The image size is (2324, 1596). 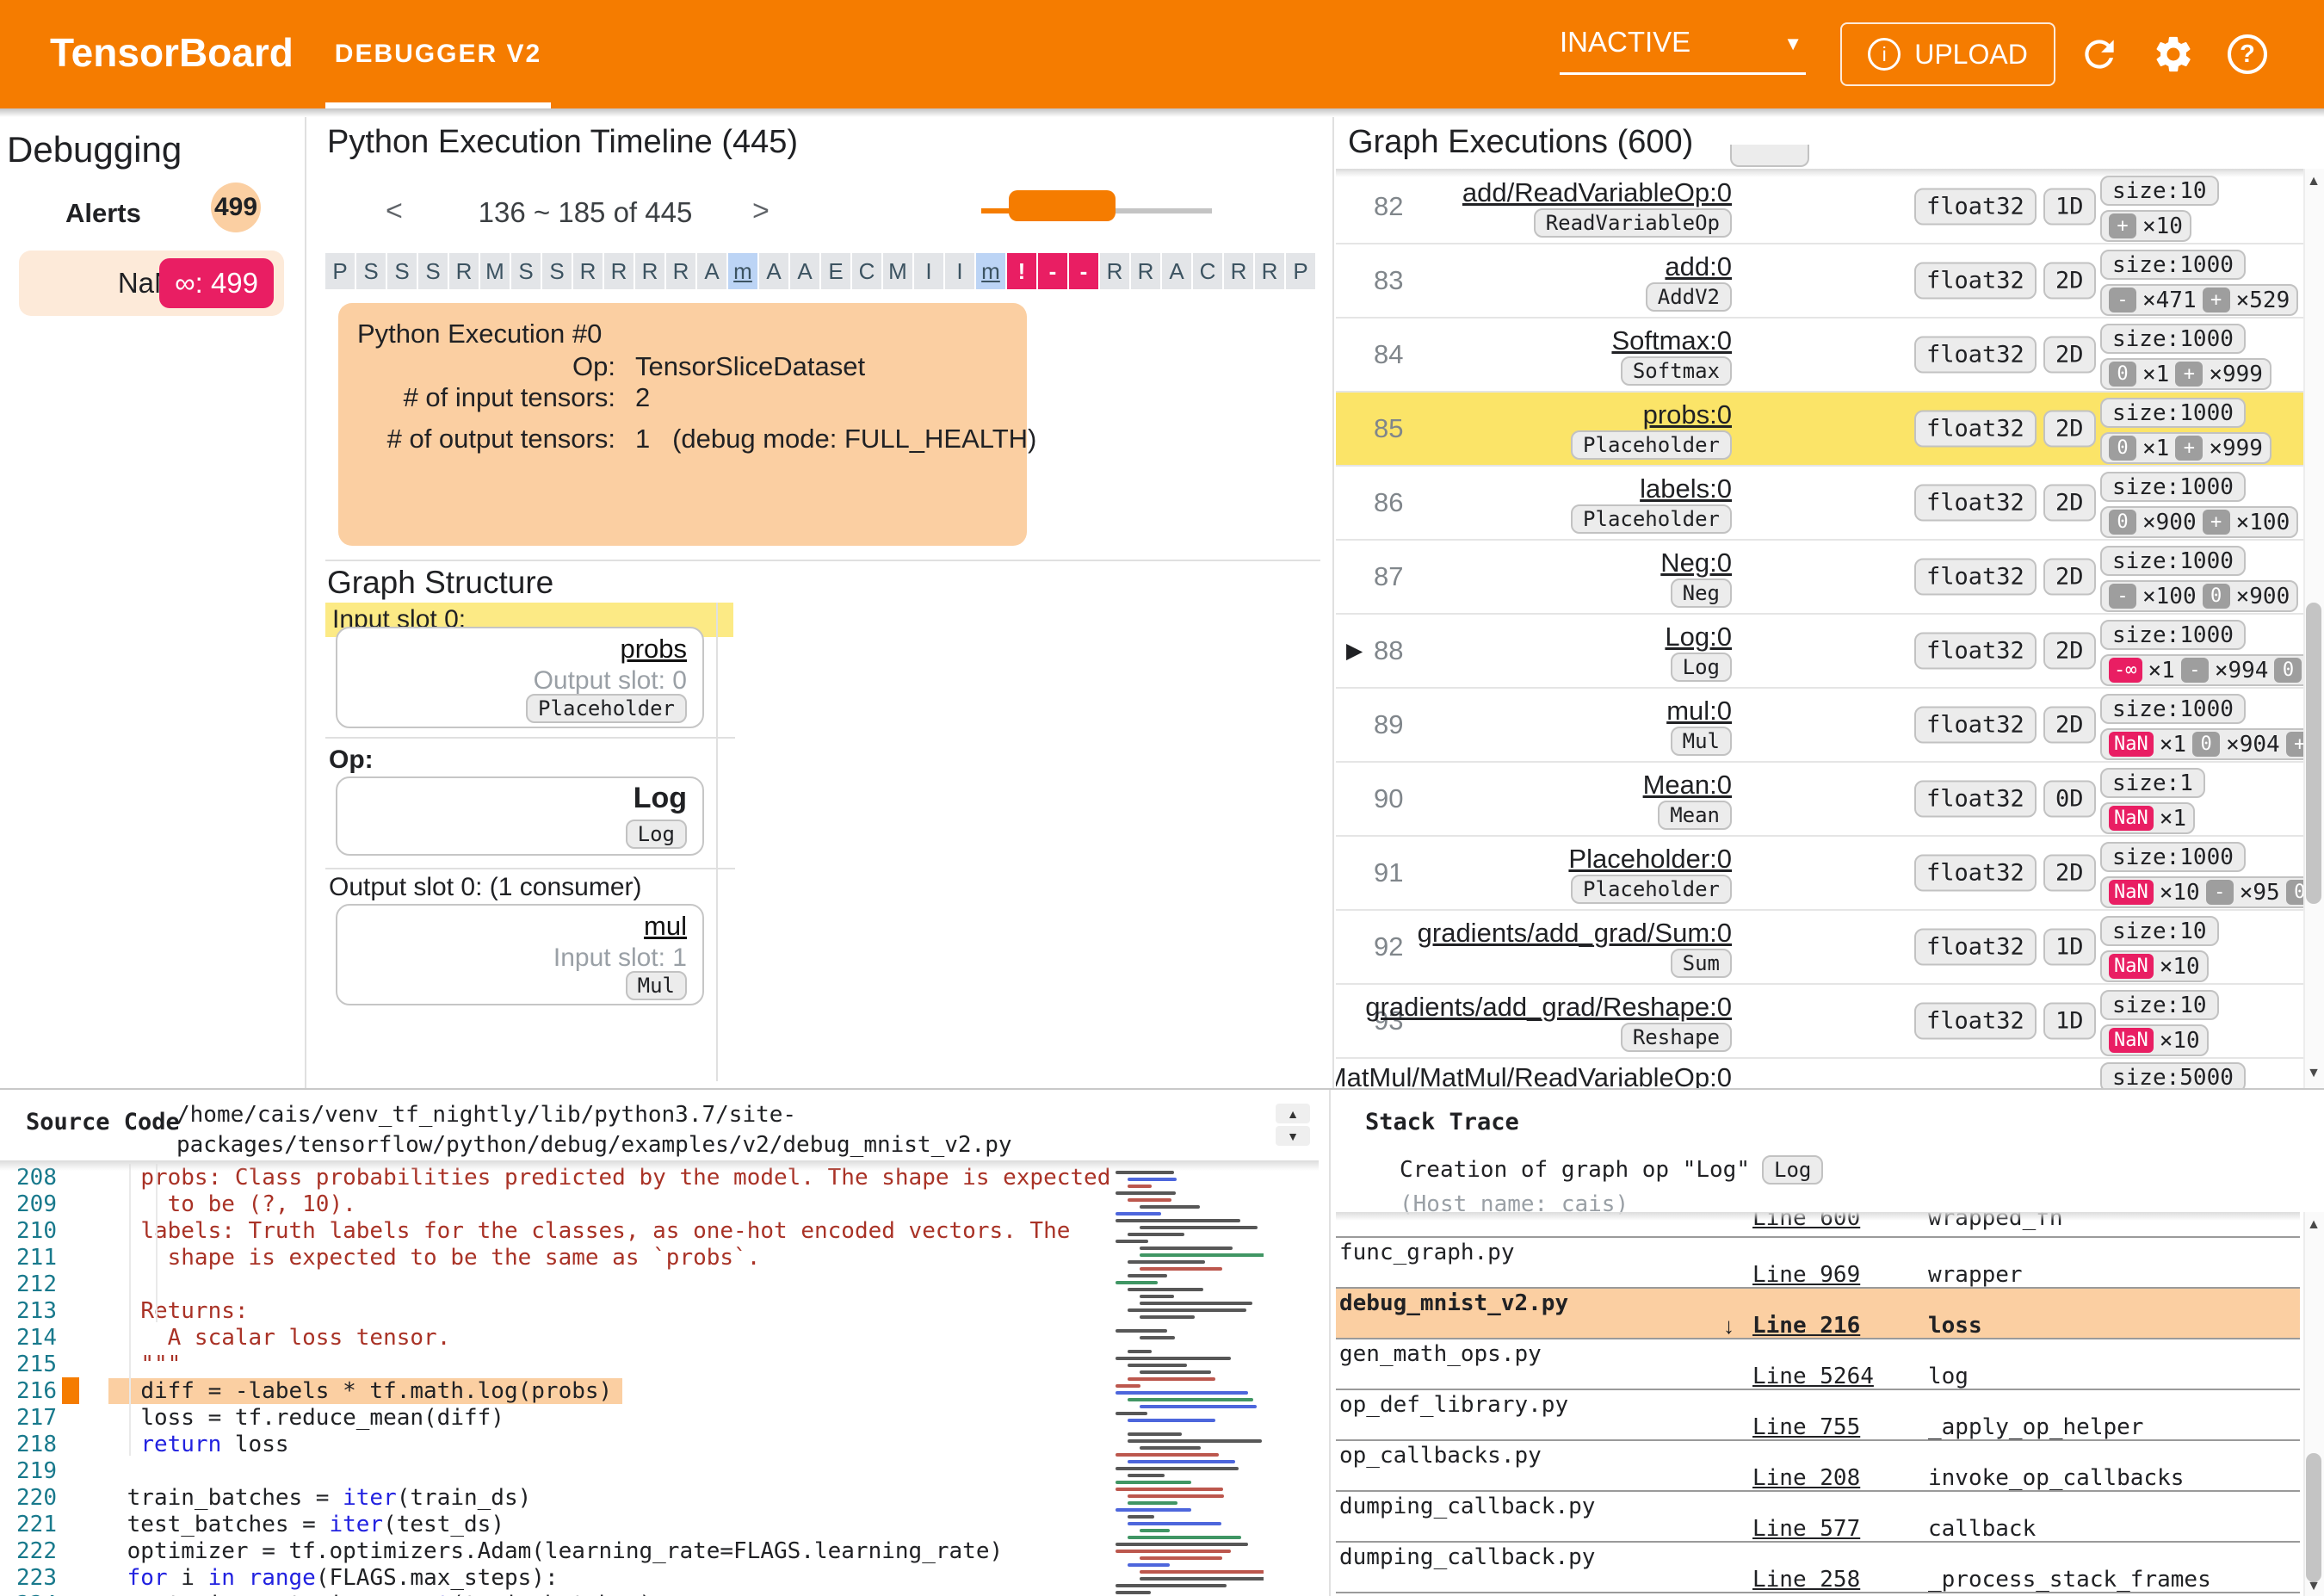 What do you see at coordinates (1021, 271) in the screenshot?
I see `timeline-tick: !` at bounding box center [1021, 271].